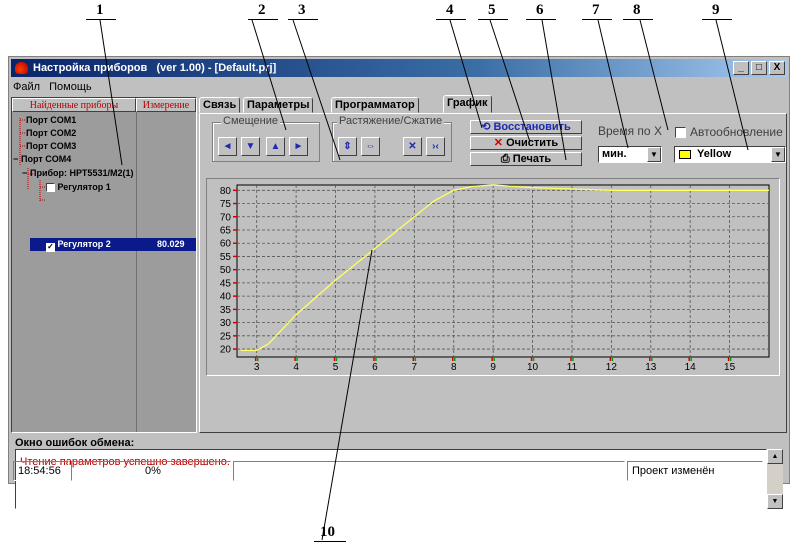 This screenshot has height=549, width=801. I want to click on auto-update-label: Автообновление, so click(736, 132).